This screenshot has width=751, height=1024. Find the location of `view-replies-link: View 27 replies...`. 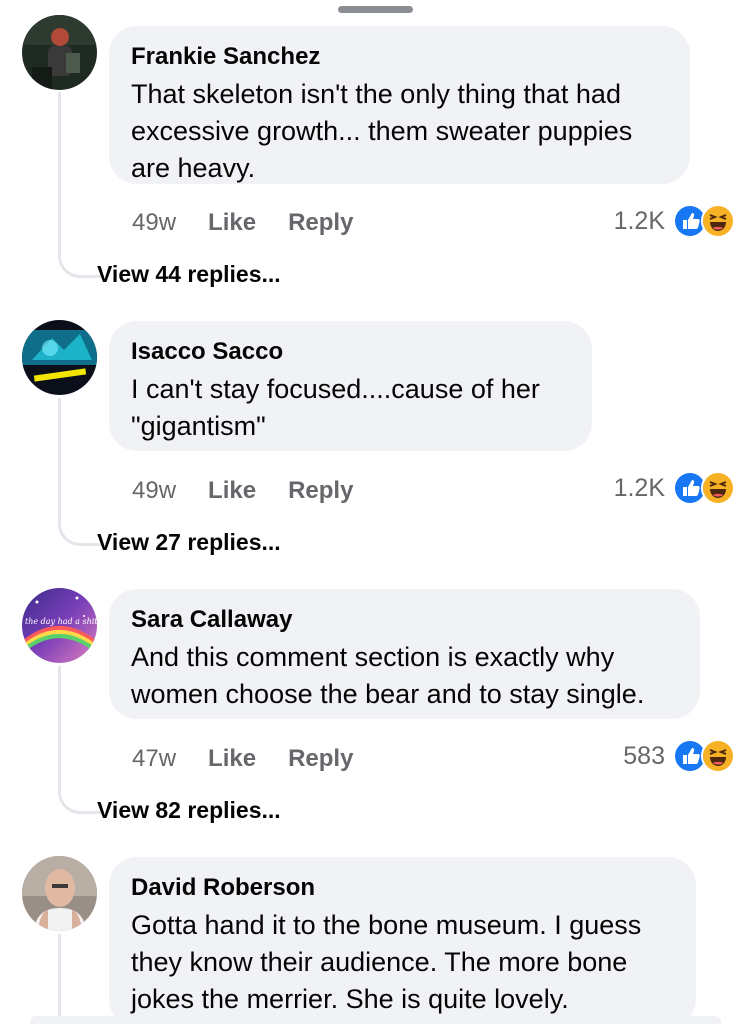

view-replies-link: View 27 replies... is located at coordinates (189, 542).